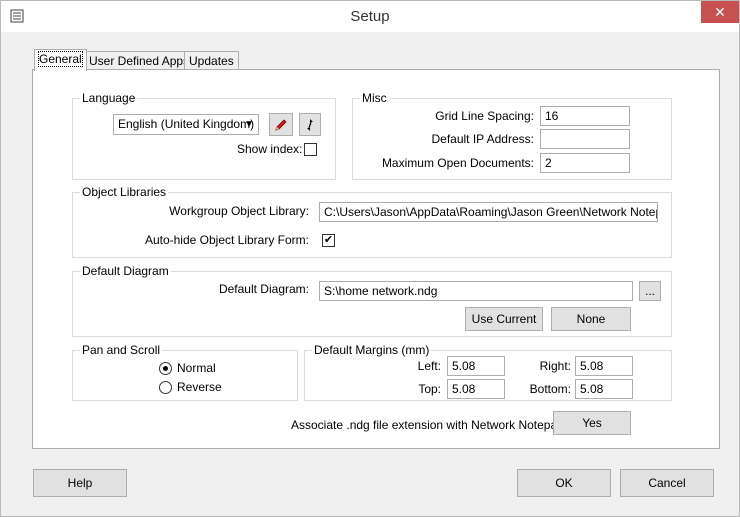  Describe the element at coordinates (125, 271) in the screenshot. I see `default-diagram-group-label: Default Diagram` at that location.